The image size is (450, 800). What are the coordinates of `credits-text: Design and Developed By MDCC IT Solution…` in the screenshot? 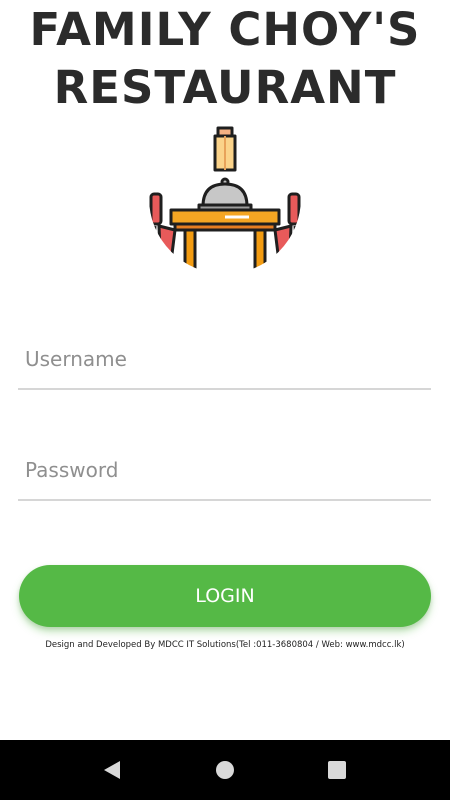 It's located at (225, 645).